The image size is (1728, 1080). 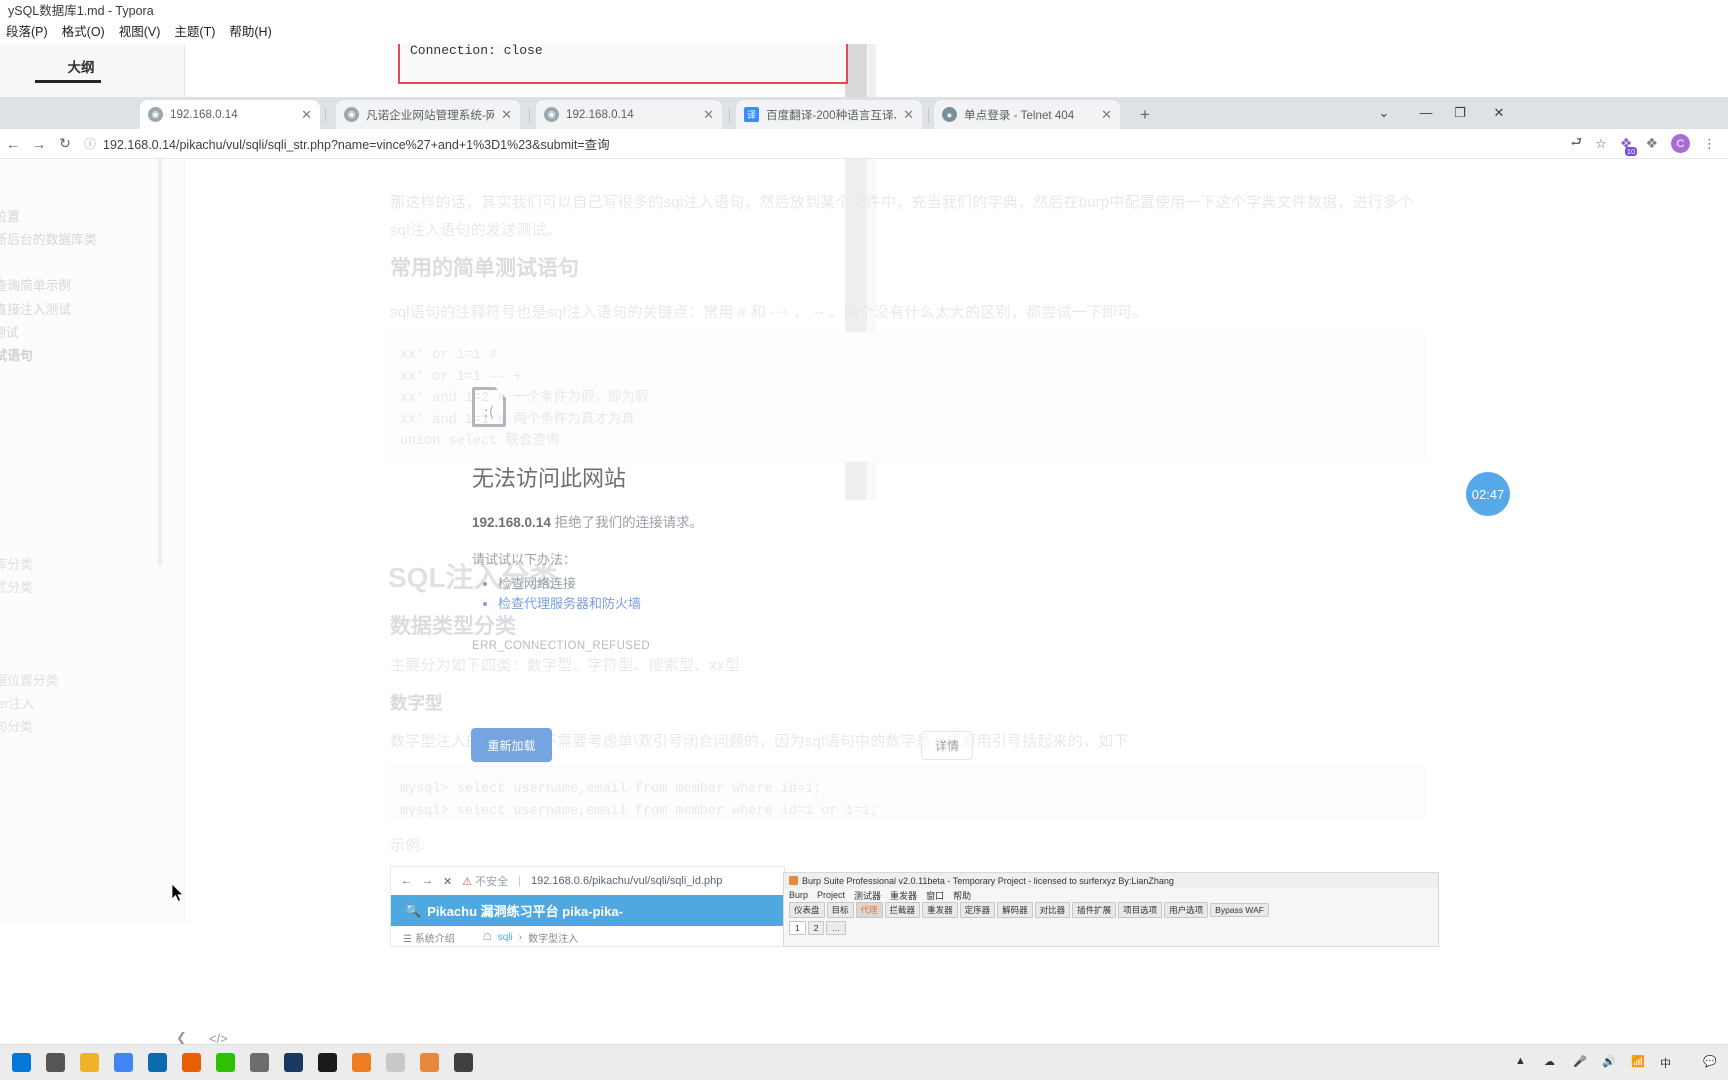 I want to click on burp-tab: 对比器, so click(x=1052, y=910).